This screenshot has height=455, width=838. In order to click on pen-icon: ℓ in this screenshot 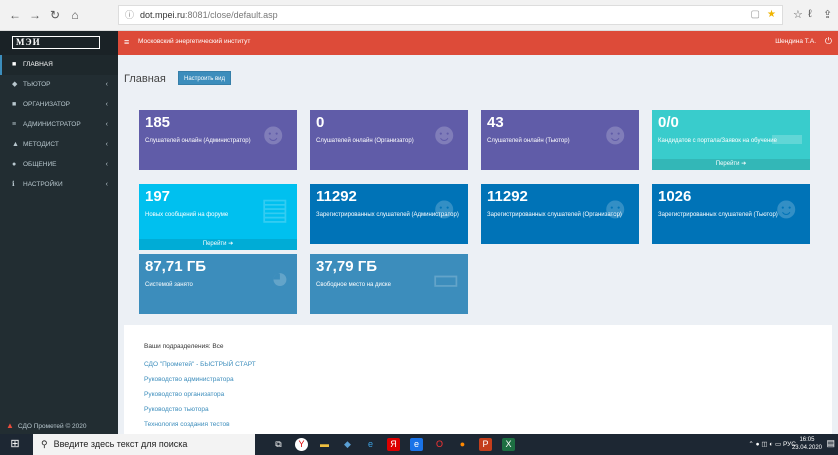, I will do `click(810, 14)`.